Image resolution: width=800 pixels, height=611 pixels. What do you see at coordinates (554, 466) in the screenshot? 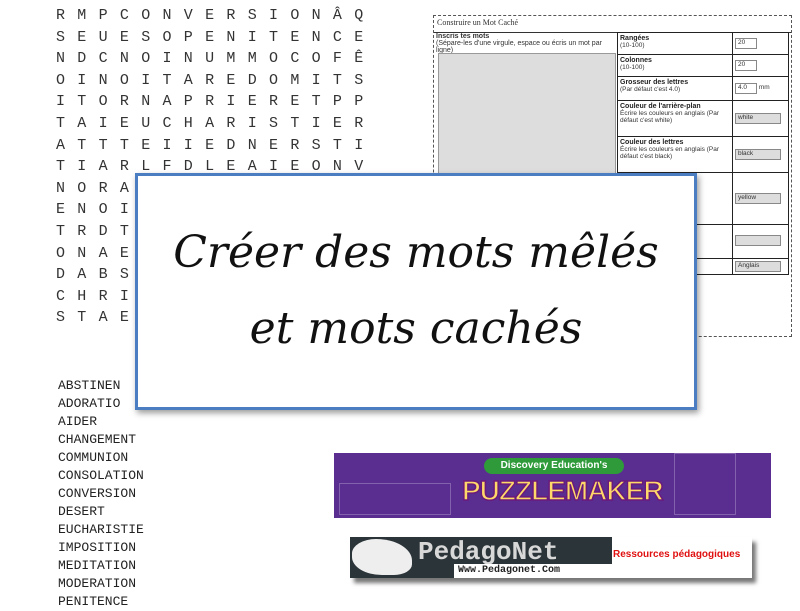
I see `puzzlemaker-tagline: Discovery Education's` at bounding box center [554, 466].